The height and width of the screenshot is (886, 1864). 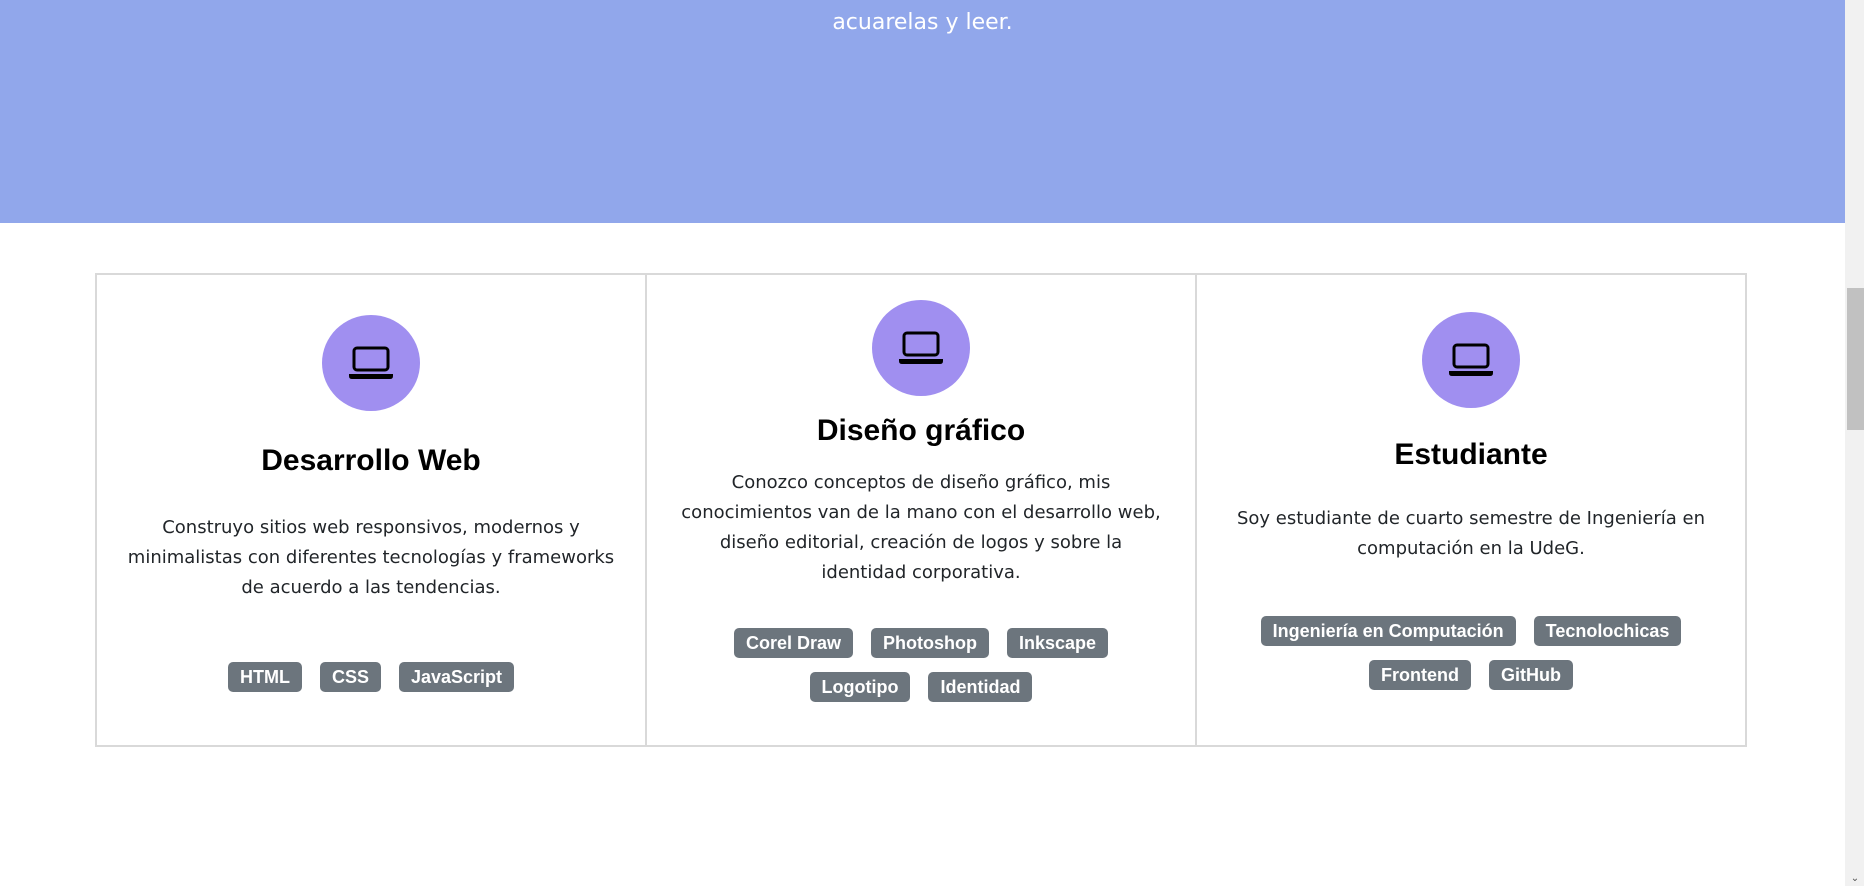 I want to click on tag-badge: CSS, so click(x=350, y=677).